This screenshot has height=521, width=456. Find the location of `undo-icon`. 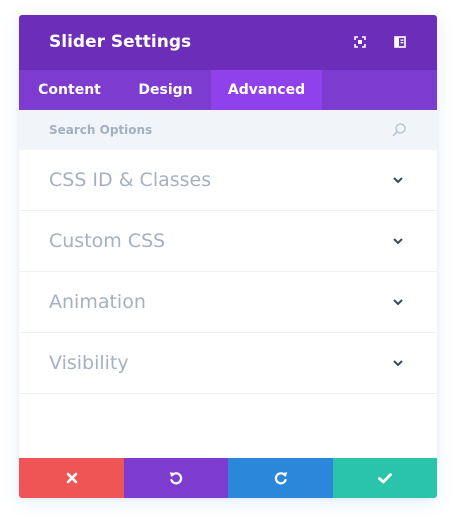

undo-icon is located at coordinates (176, 478).